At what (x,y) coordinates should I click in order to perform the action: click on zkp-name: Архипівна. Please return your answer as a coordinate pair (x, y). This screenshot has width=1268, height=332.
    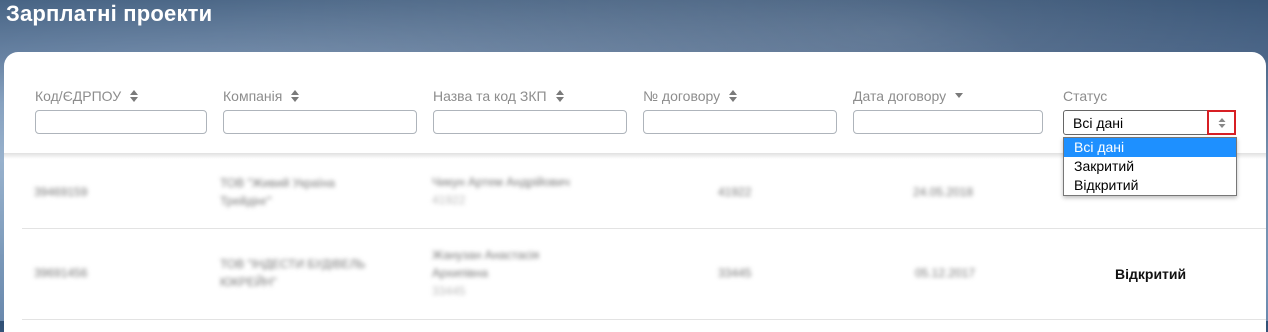
    Looking at the image, I should click on (460, 273).